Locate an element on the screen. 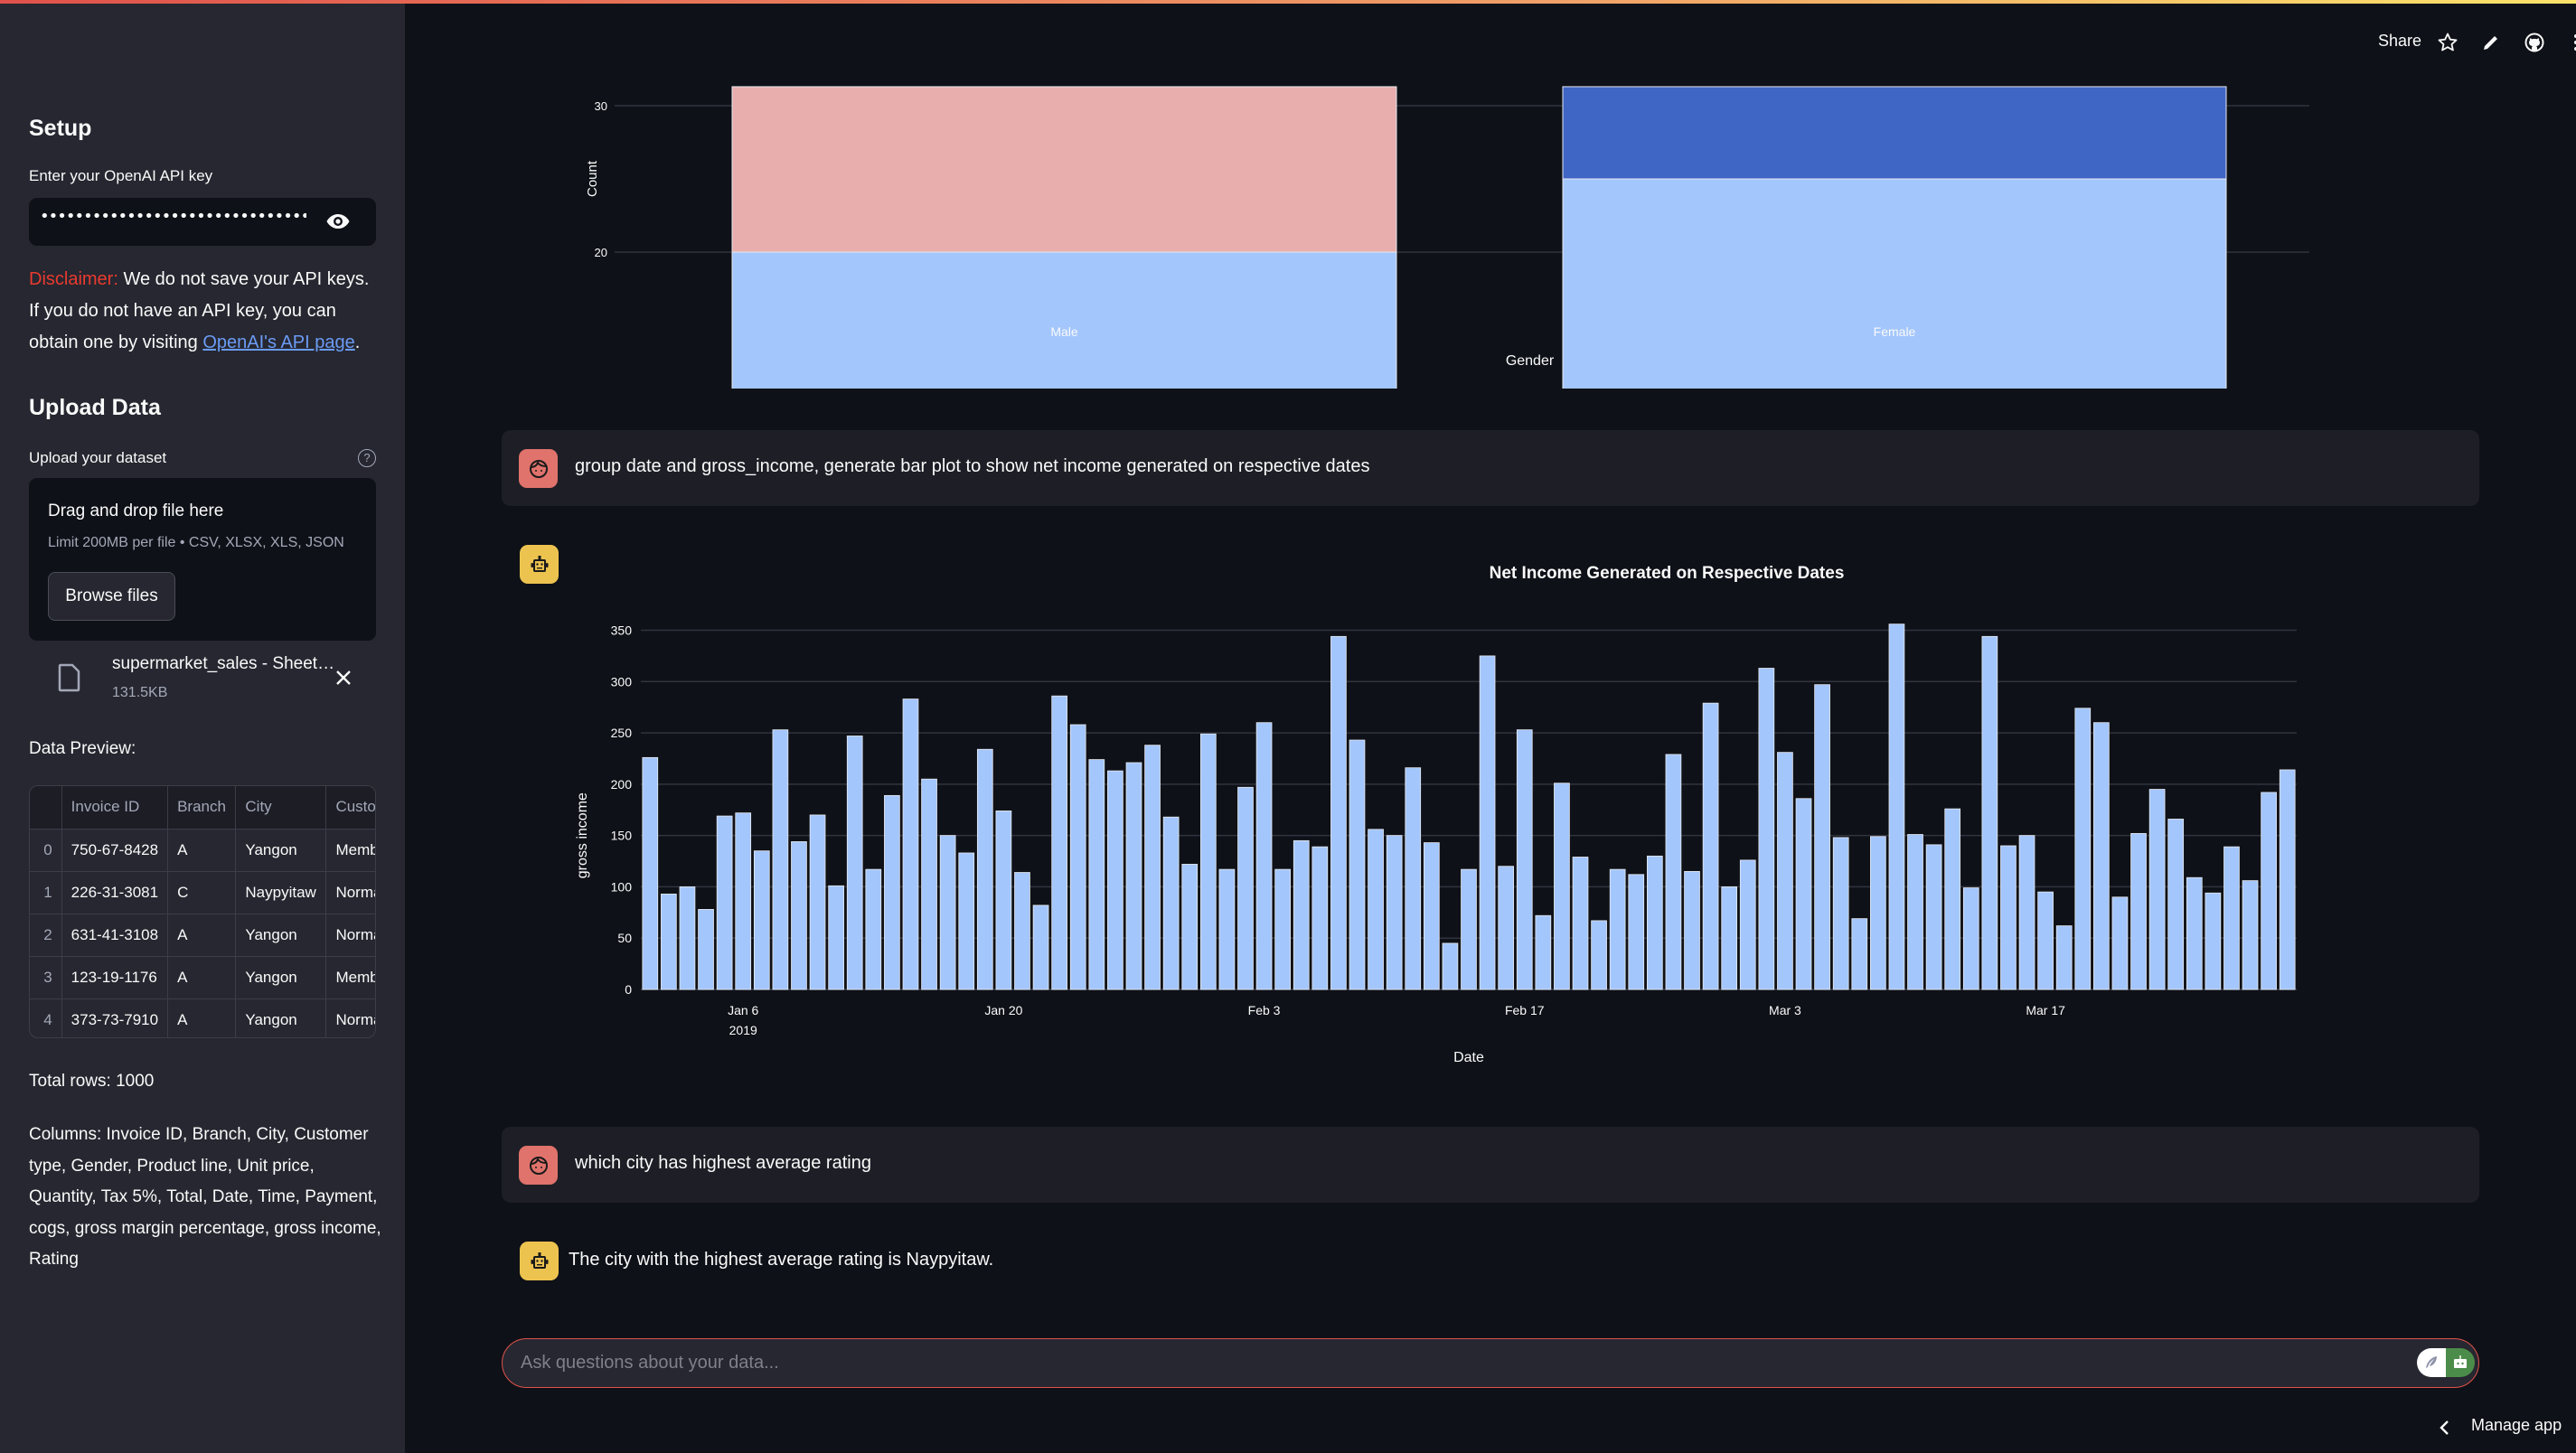  table-cell: 123-19-1176 is located at coordinates (115, 977).